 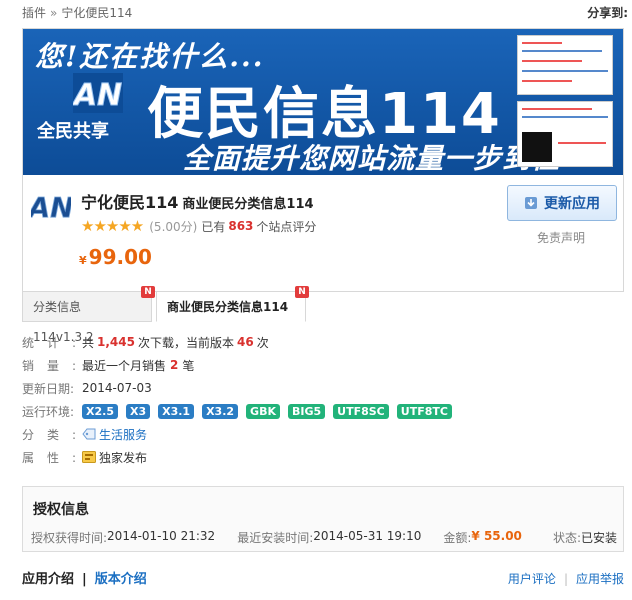 What do you see at coordinates (34, 13) in the screenshot?
I see `breadcrumb-plugins: 插件` at bounding box center [34, 13].